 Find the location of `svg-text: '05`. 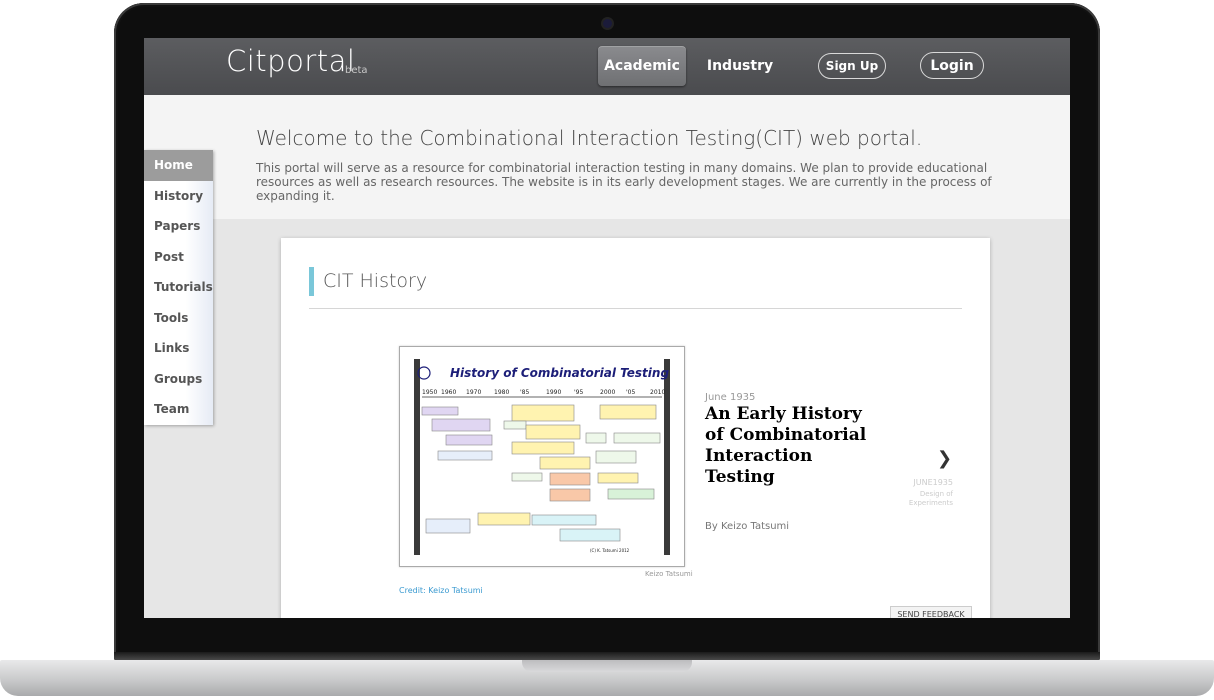

svg-text: '05 is located at coordinates (630, 392).